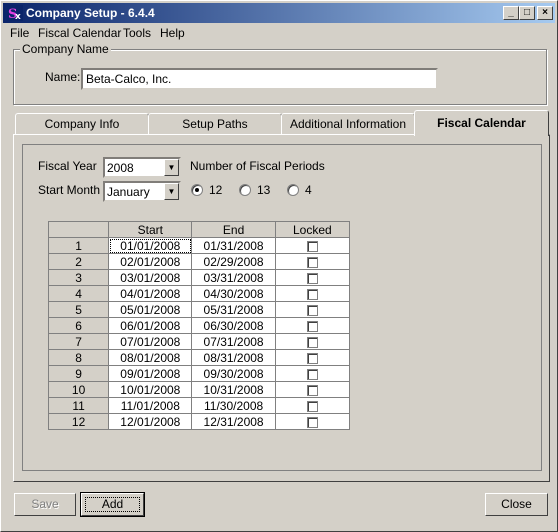 Image resolution: width=558 pixels, height=532 pixels. What do you see at coordinates (78, 341) in the screenshot?
I see `row-number: 7` at bounding box center [78, 341].